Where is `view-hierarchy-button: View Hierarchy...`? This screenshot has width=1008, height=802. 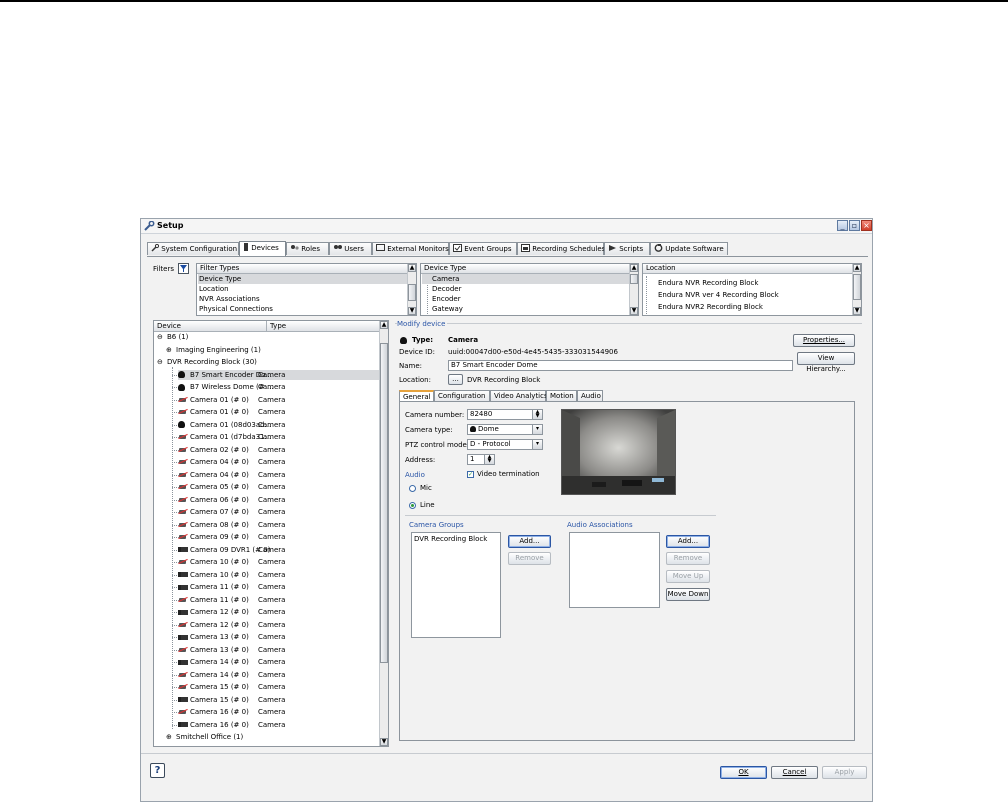 view-hierarchy-button: View Hierarchy... is located at coordinates (826, 362).